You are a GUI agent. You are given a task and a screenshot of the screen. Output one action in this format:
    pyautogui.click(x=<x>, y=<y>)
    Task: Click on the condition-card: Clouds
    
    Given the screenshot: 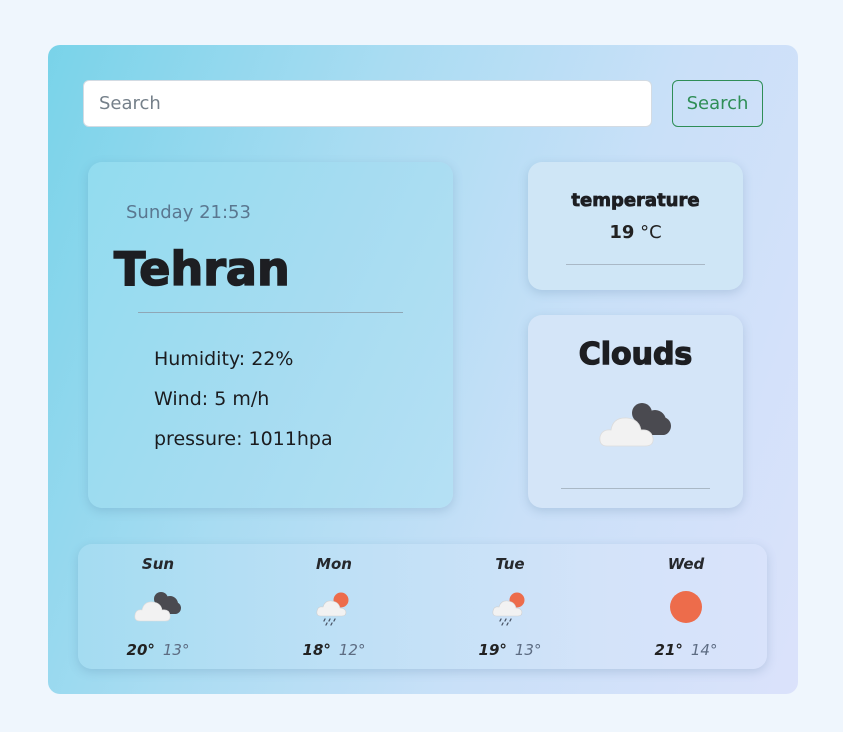 What is the action you would take?
    pyautogui.click(x=635, y=411)
    